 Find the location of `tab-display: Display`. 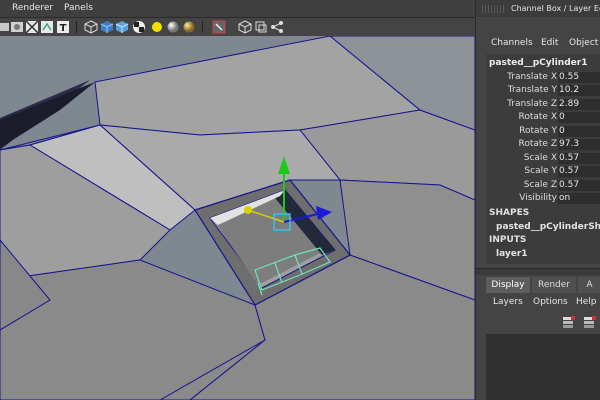

tab-display: Display is located at coordinates (508, 285).